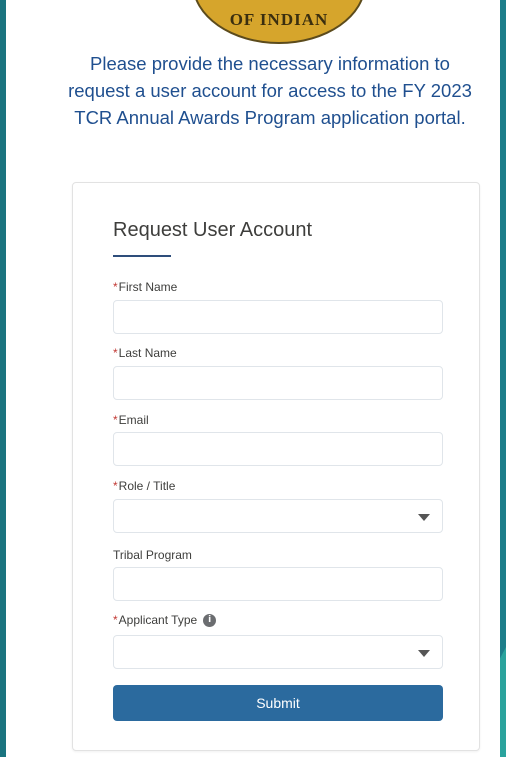  Describe the element at coordinates (144, 486) in the screenshot. I see `role-title-label: *Role / Title` at that location.